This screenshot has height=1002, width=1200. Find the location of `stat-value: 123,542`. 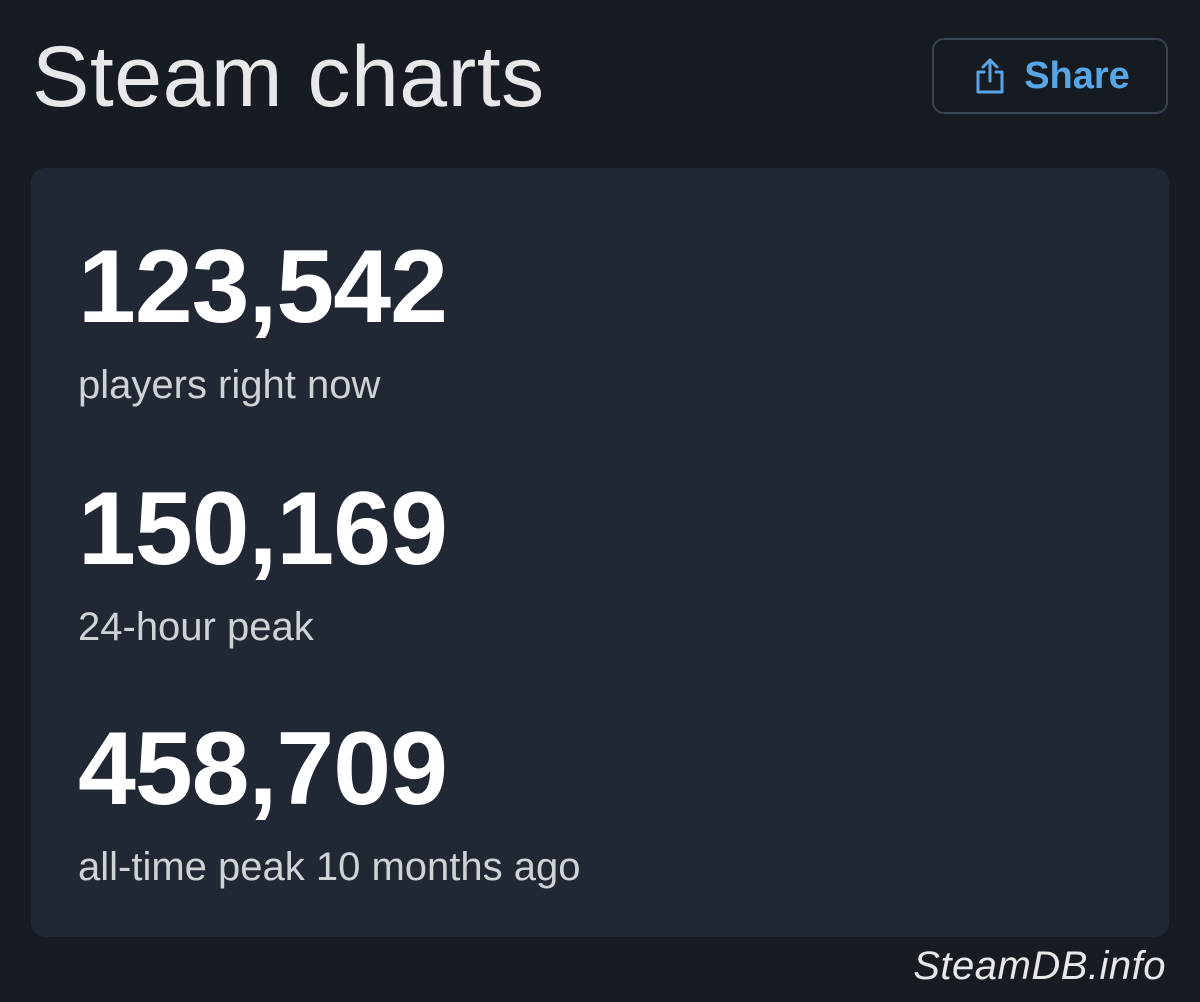

stat-value: 123,542 is located at coordinates (263, 287).